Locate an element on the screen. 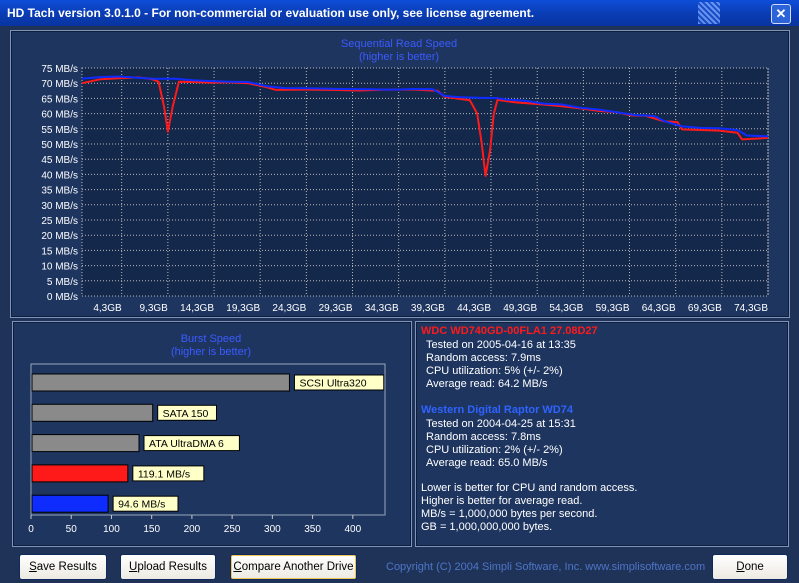 The image size is (799, 583). y-tick-label: 15 MB/s is located at coordinates (59, 251).